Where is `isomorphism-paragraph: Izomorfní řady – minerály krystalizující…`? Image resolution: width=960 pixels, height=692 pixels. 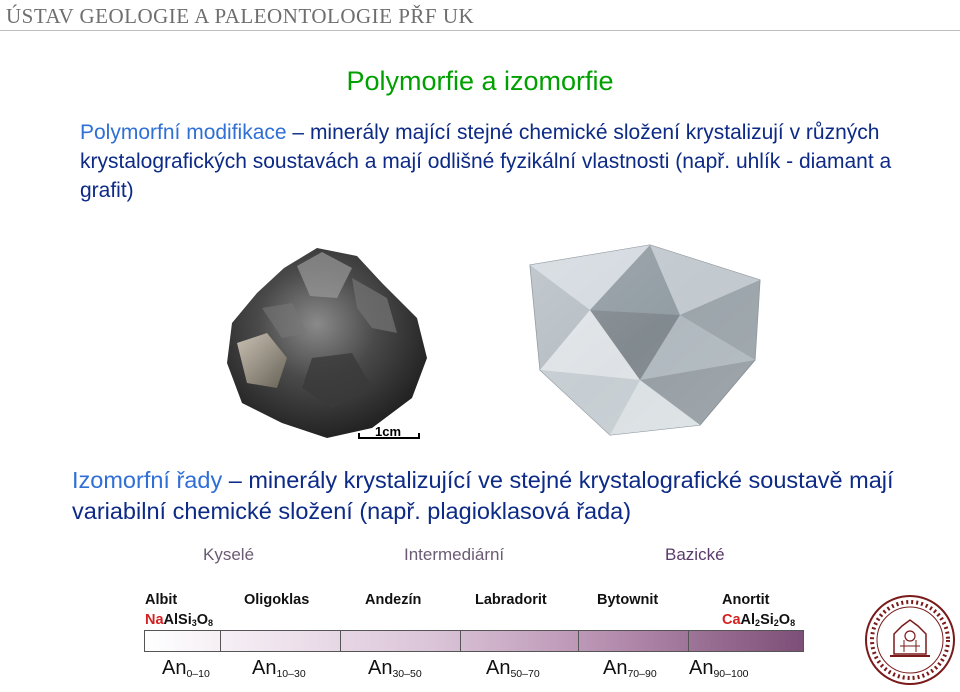
isomorphism-paragraph: Izomorfní řady – minerály krystalizující… is located at coordinates (507, 496).